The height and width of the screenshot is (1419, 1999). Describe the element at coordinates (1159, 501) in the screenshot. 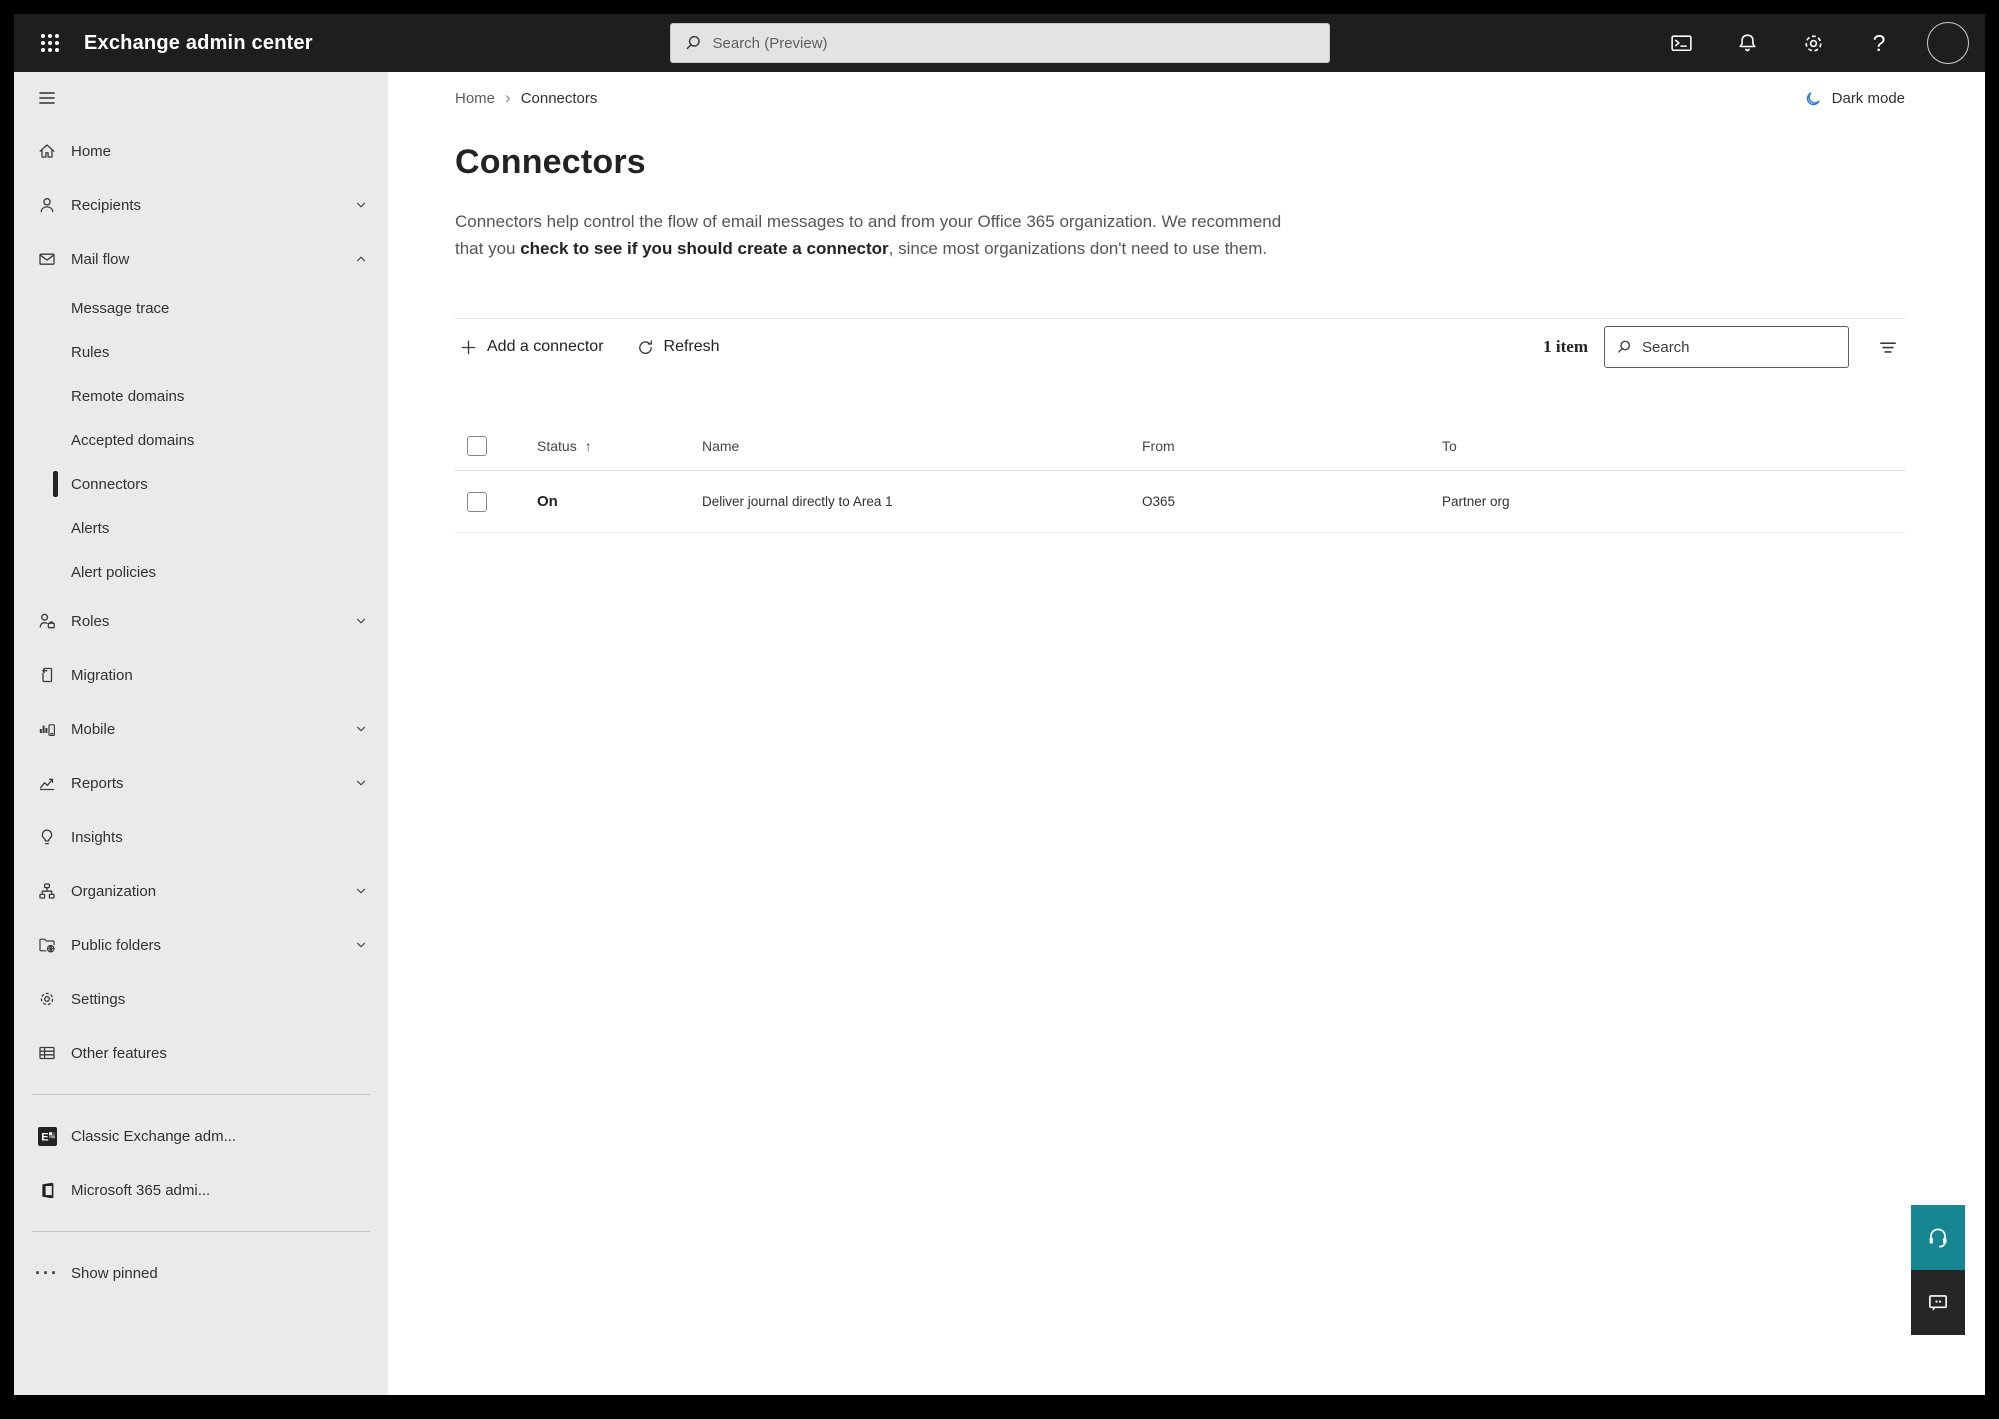

I see `cell-from: O365` at that location.